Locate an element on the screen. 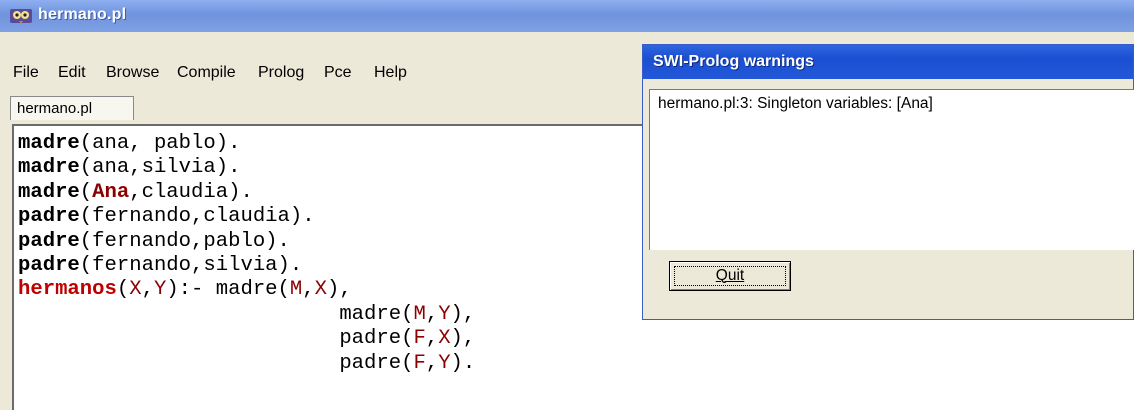  dialog-title: SWI-Prolog warnings is located at coordinates (733, 61).